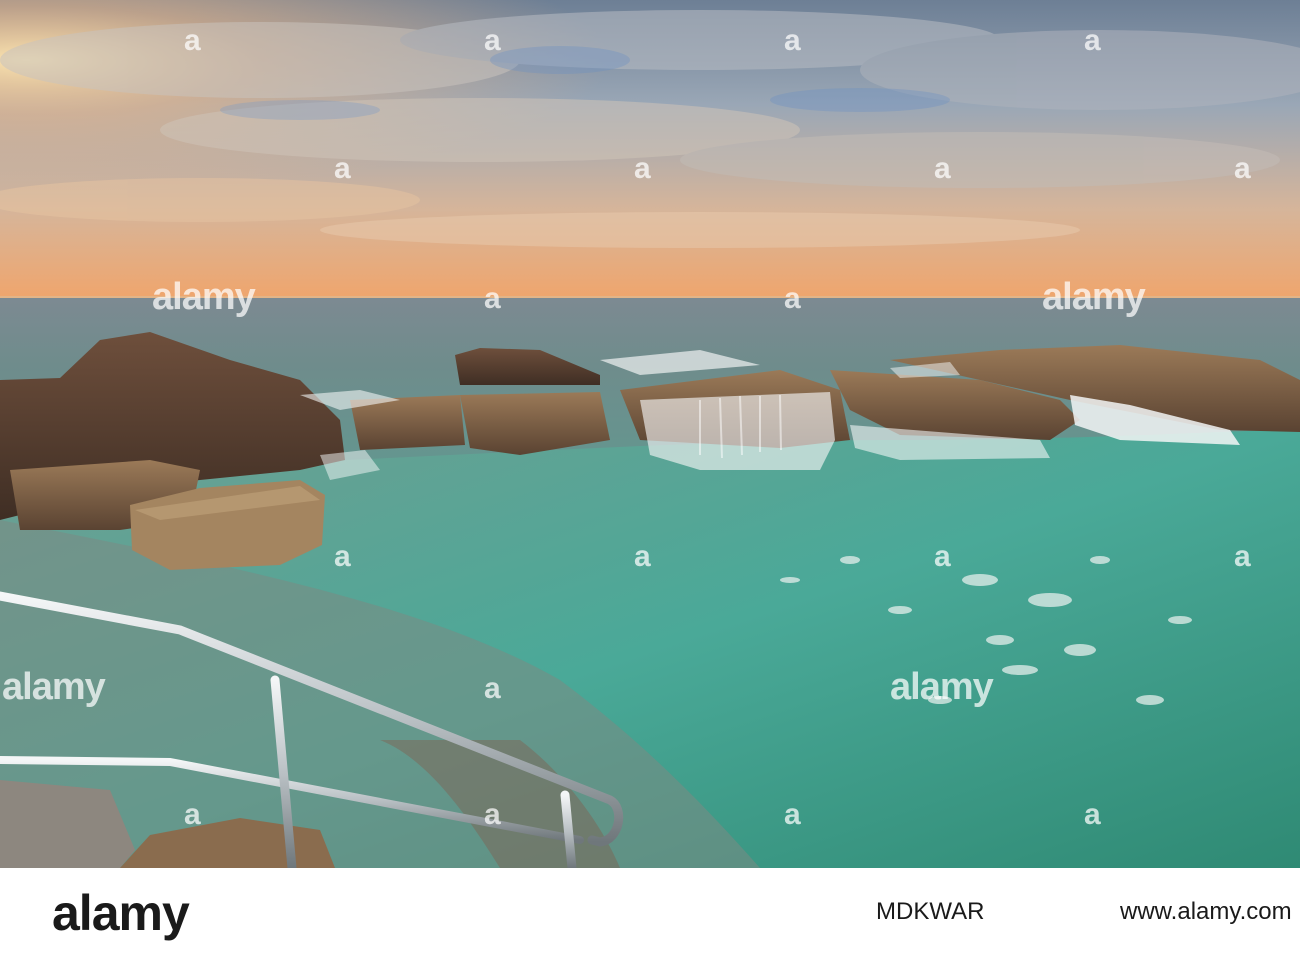  What do you see at coordinates (1206, 911) in the screenshot?
I see `site-url: www.alamy.com` at bounding box center [1206, 911].